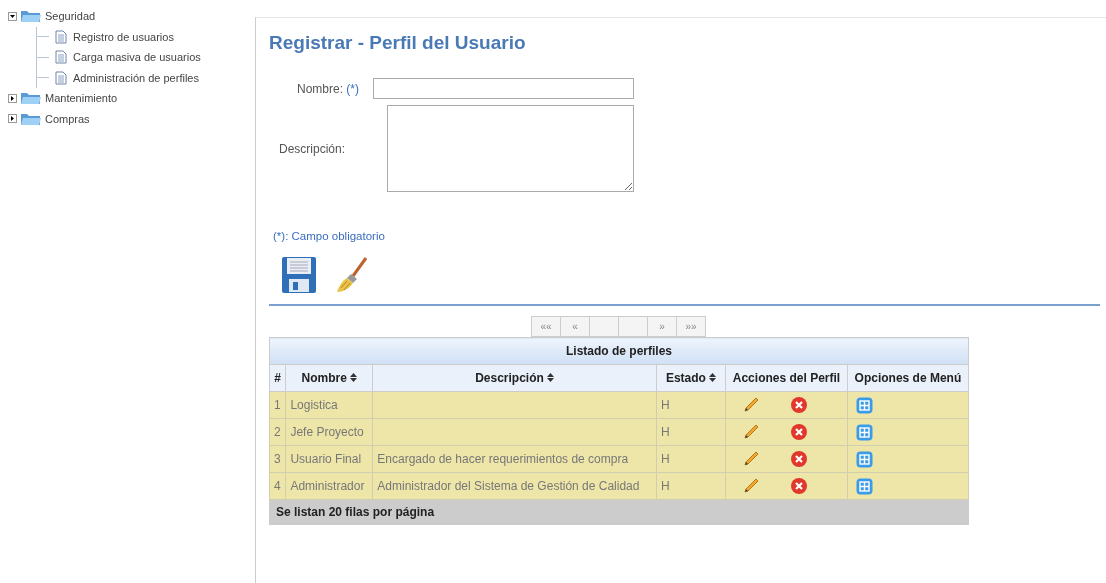 The image size is (1106, 583). What do you see at coordinates (70, 16) in the screenshot?
I see `tree-item: Seguridad` at bounding box center [70, 16].